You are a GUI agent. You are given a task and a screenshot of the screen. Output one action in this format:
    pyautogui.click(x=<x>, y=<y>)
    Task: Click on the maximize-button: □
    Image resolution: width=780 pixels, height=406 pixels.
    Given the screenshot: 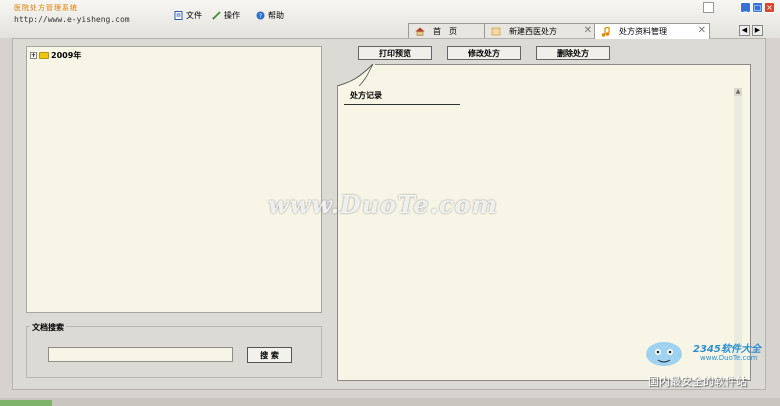 What is the action you would take?
    pyautogui.click(x=757, y=7)
    